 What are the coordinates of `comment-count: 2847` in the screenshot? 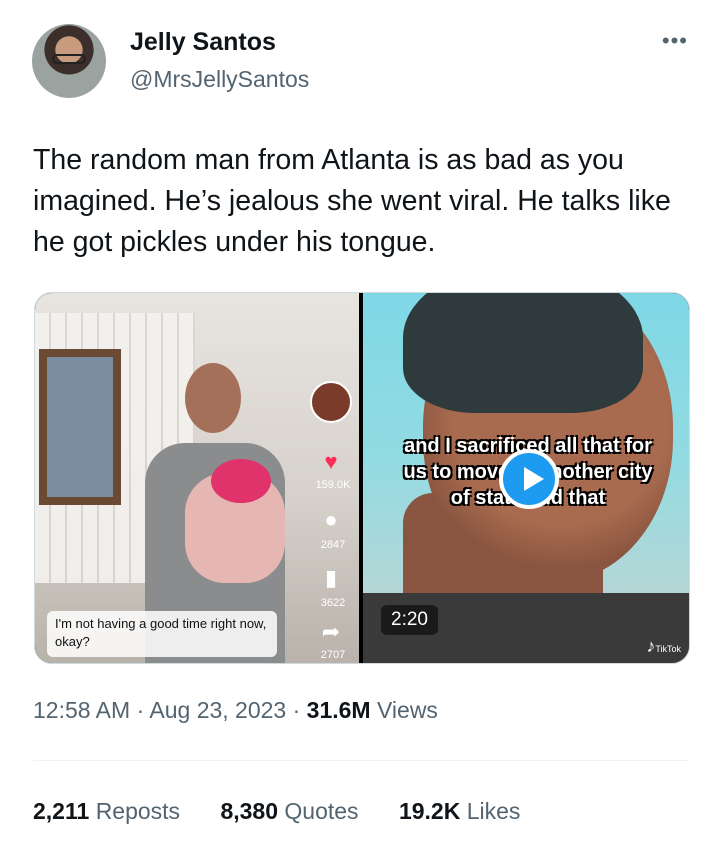 It's located at (333, 545).